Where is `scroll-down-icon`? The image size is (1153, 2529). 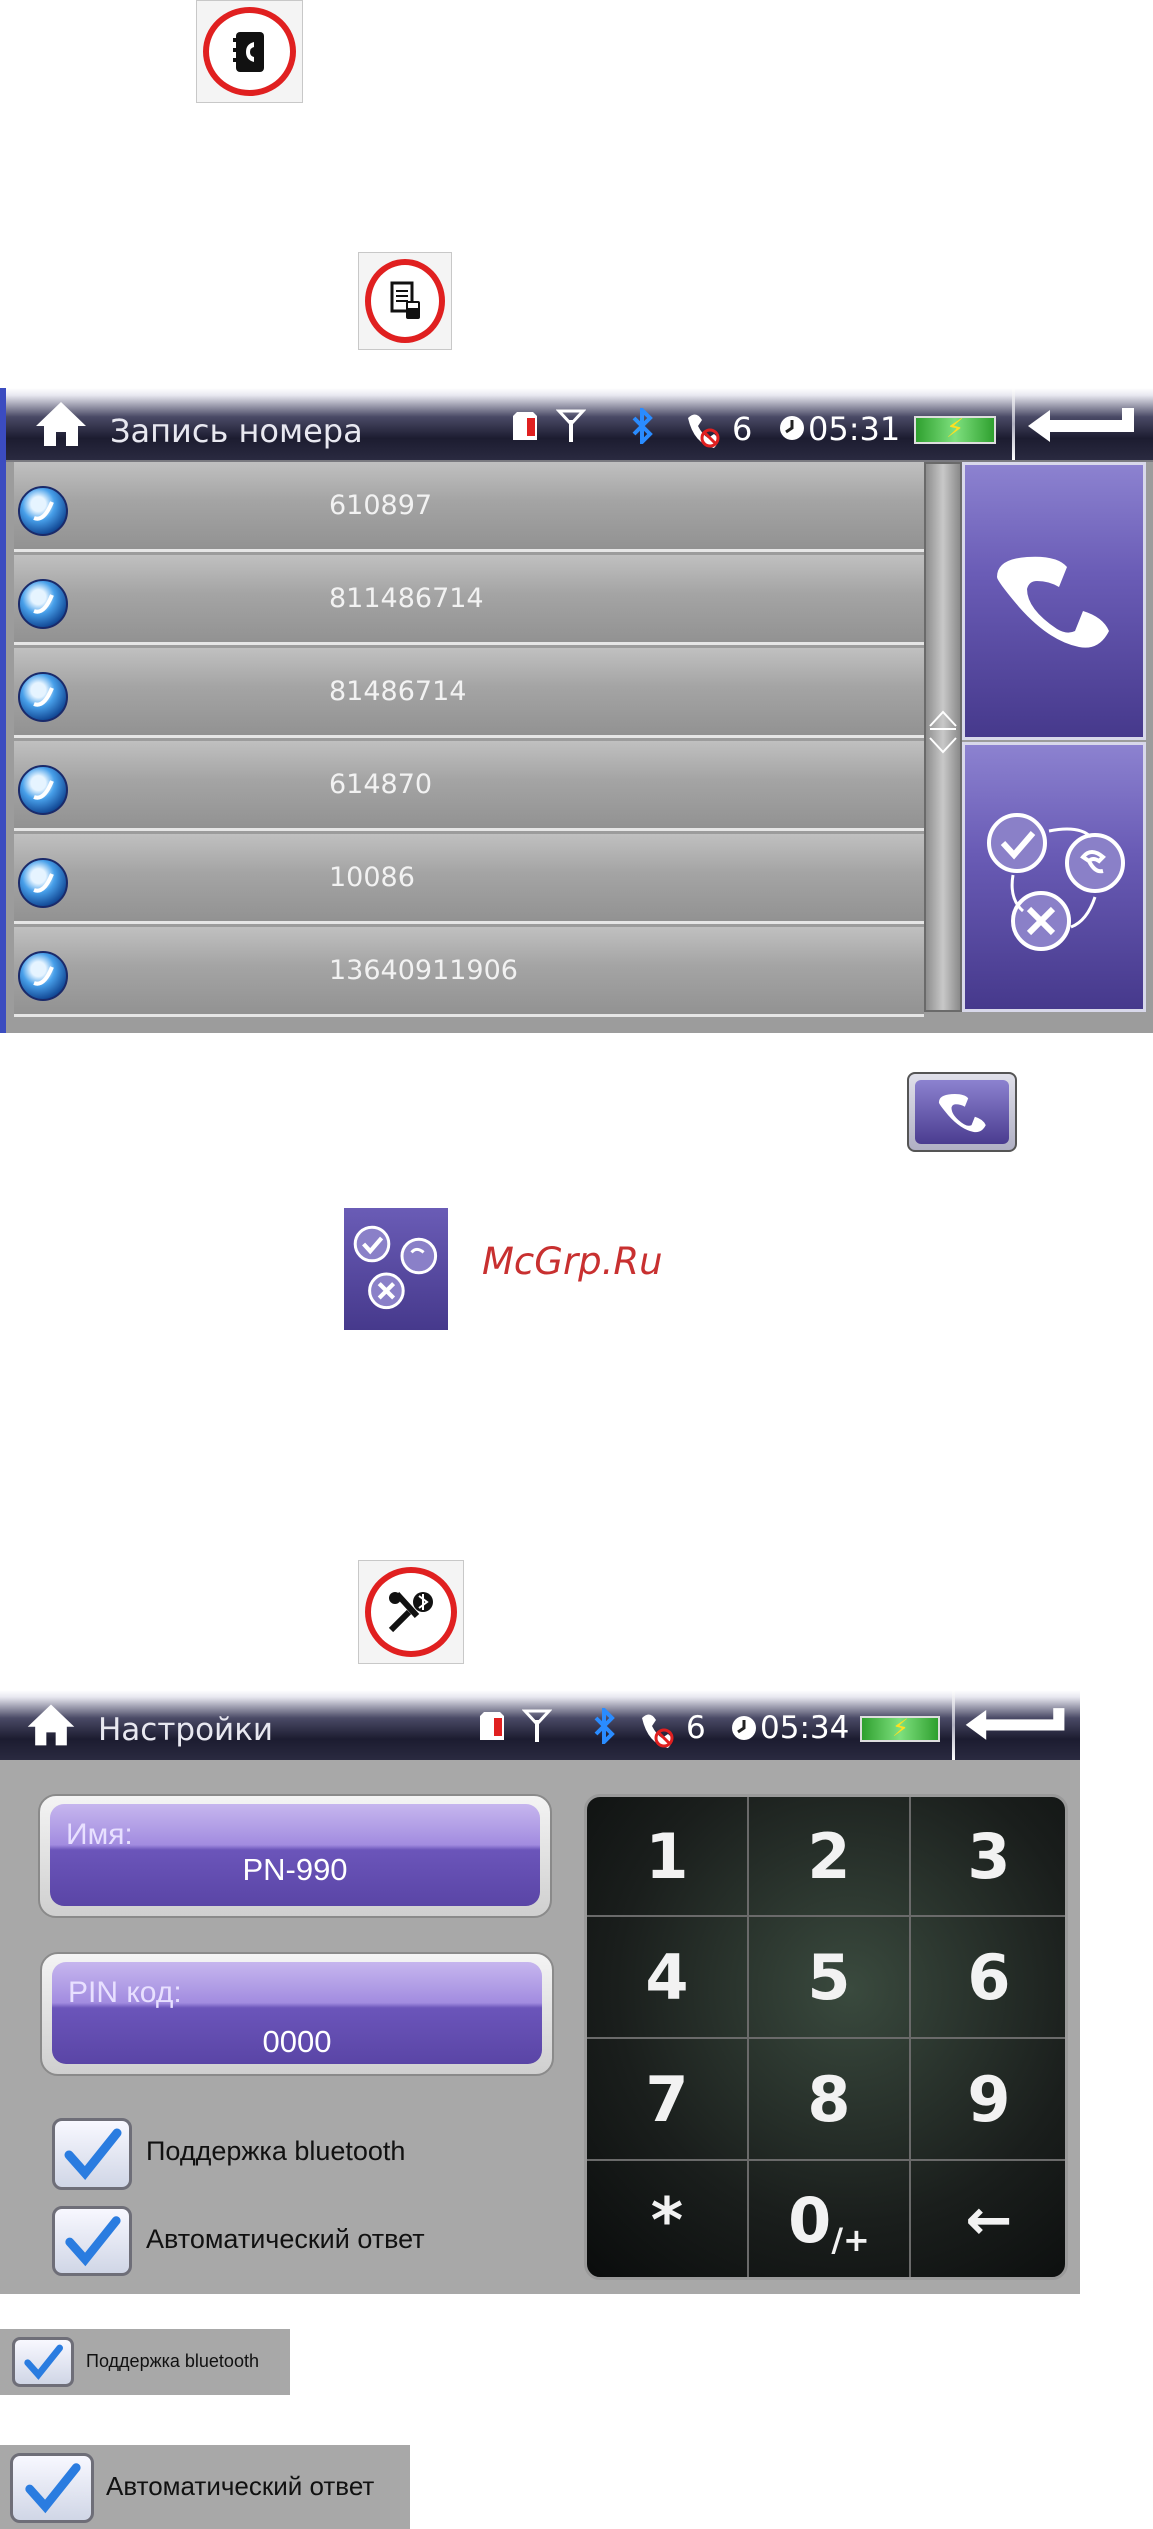 scroll-down-icon is located at coordinates (943, 747).